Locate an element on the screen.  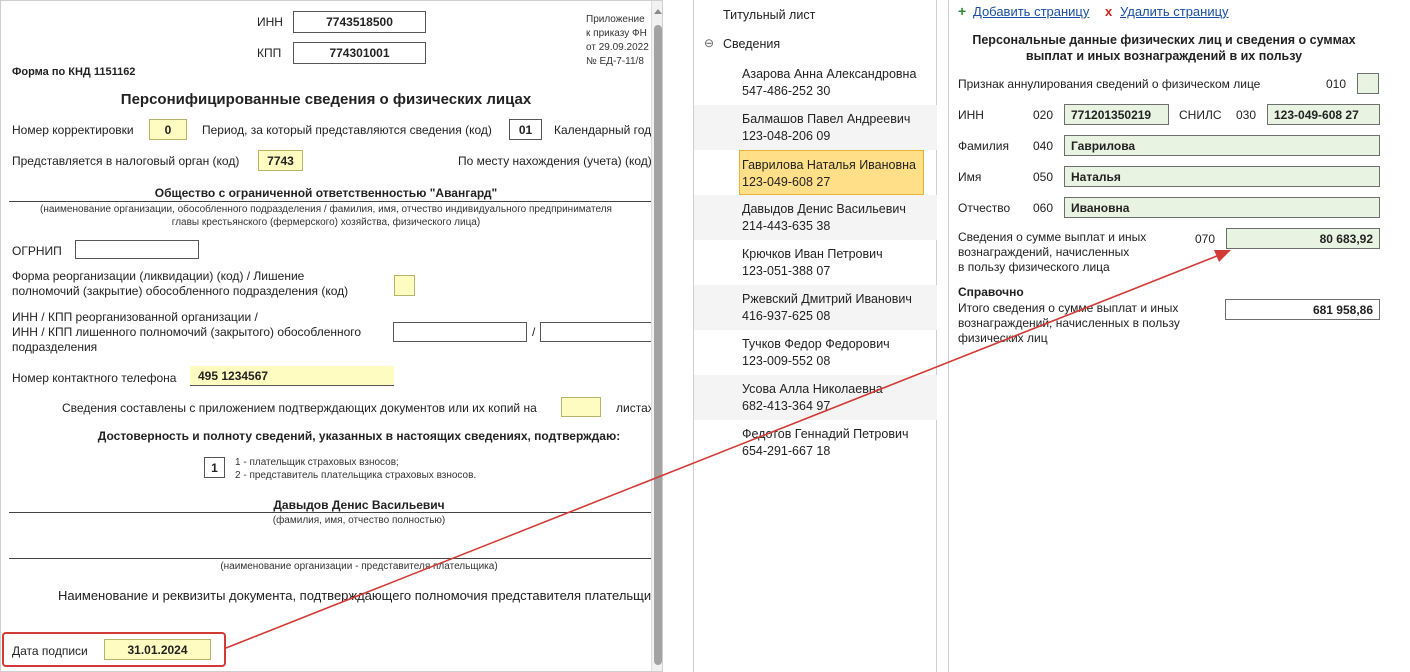
ogrnip-field is located at coordinates (137, 249).